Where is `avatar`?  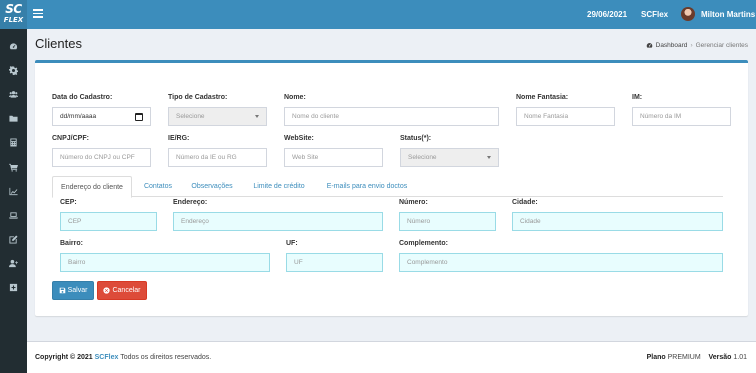
avatar is located at coordinates (688, 14).